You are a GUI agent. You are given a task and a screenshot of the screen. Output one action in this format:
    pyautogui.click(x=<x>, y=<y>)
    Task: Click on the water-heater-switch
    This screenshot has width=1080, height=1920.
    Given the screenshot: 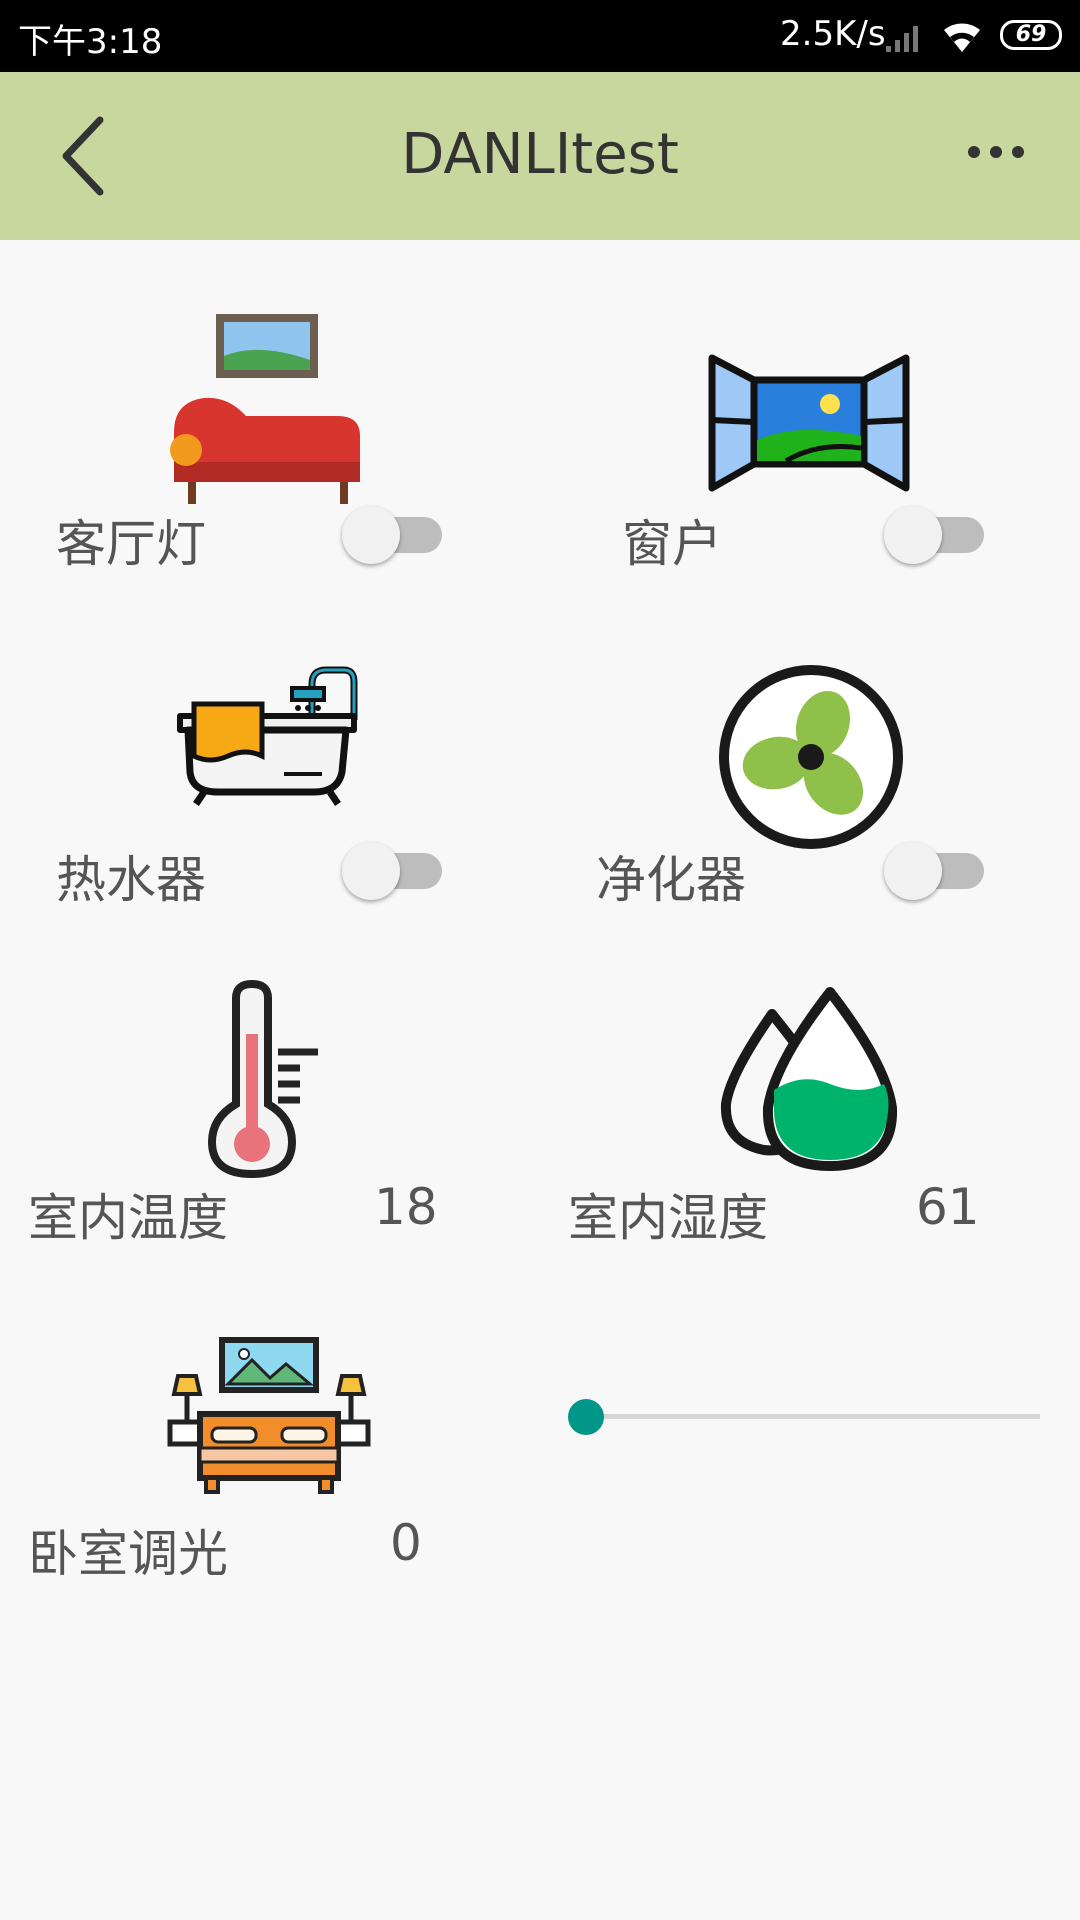 What is the action you would take?
    pyautogui.click(x=392, y=870)
    